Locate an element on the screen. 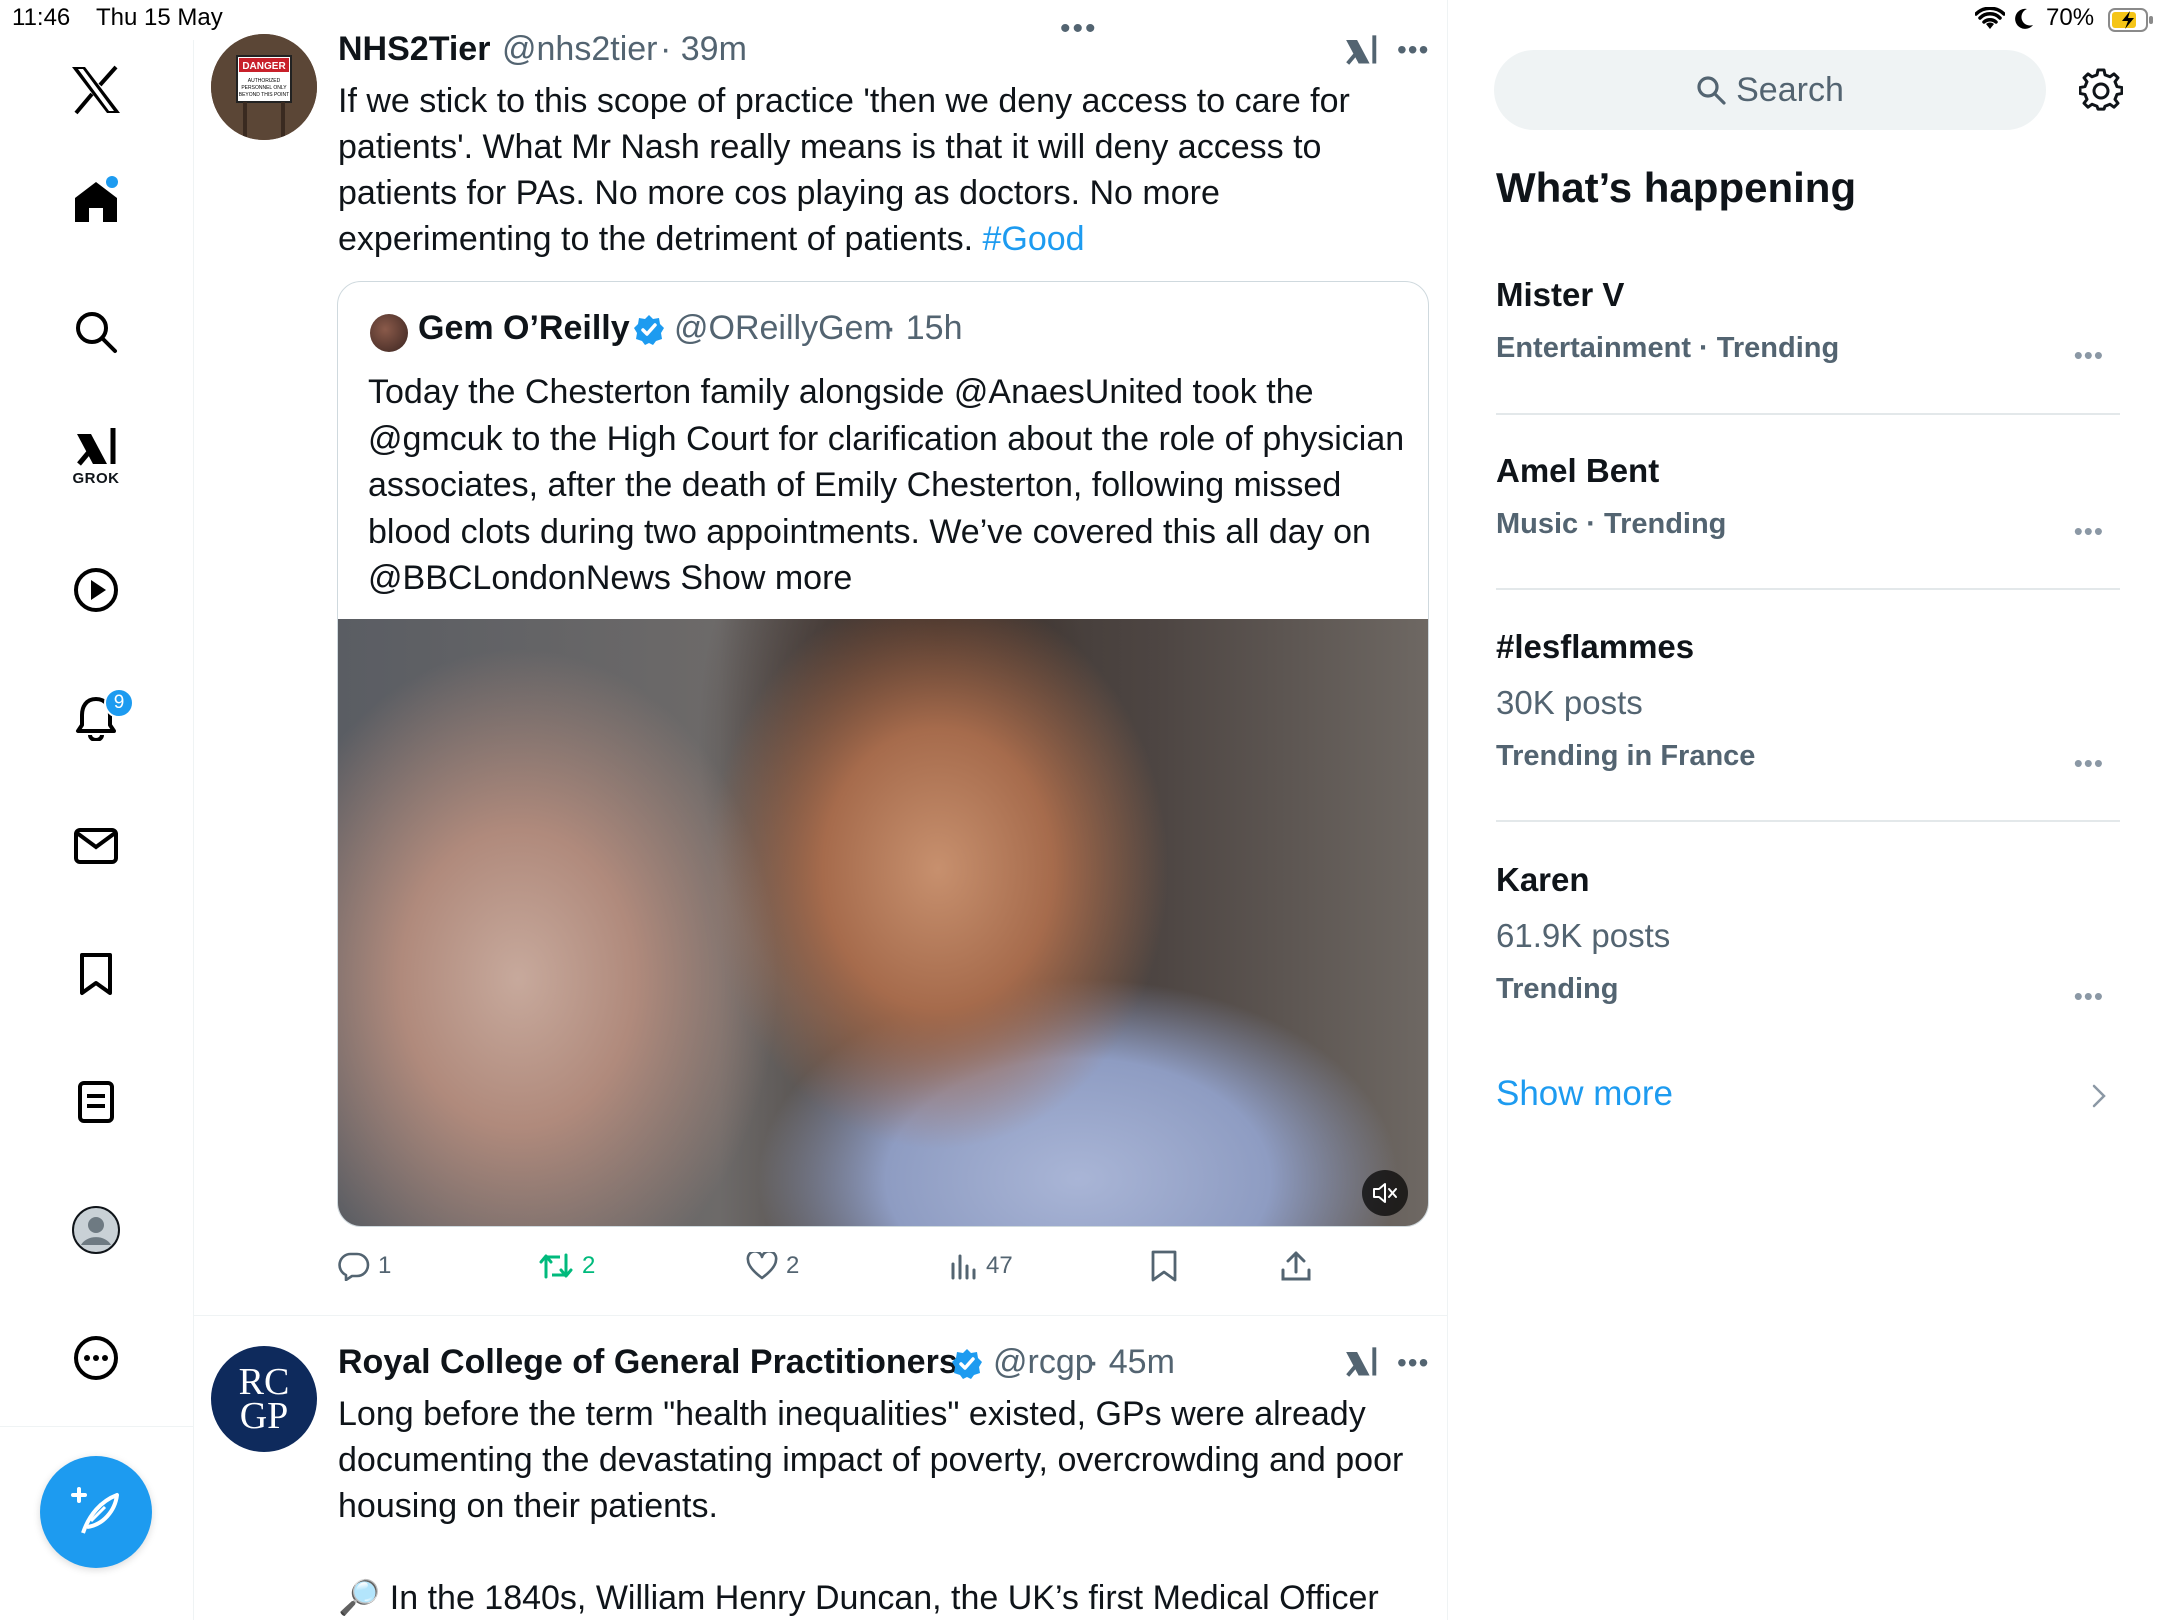  reply-button: 1 is located at coordinates (364, 1266).